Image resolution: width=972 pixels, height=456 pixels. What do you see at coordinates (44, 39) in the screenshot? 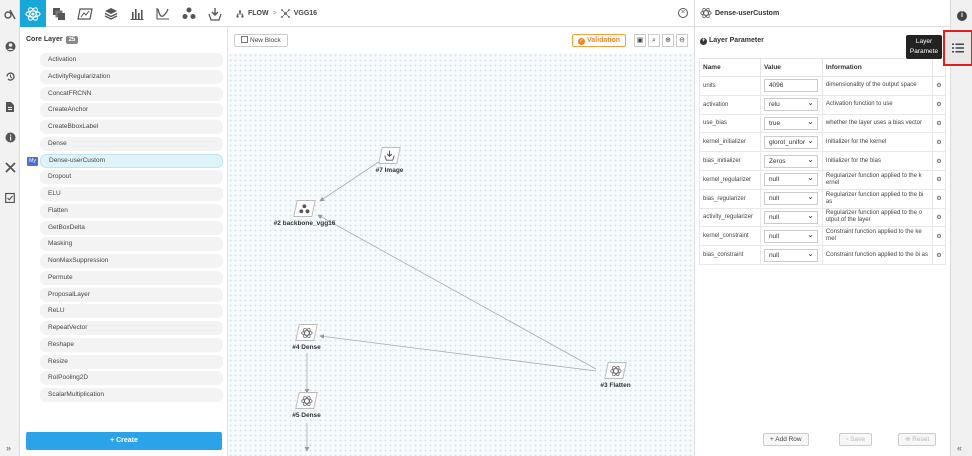
I see `layer-panel-title: Core Layer` at bounding box center [44, 39].